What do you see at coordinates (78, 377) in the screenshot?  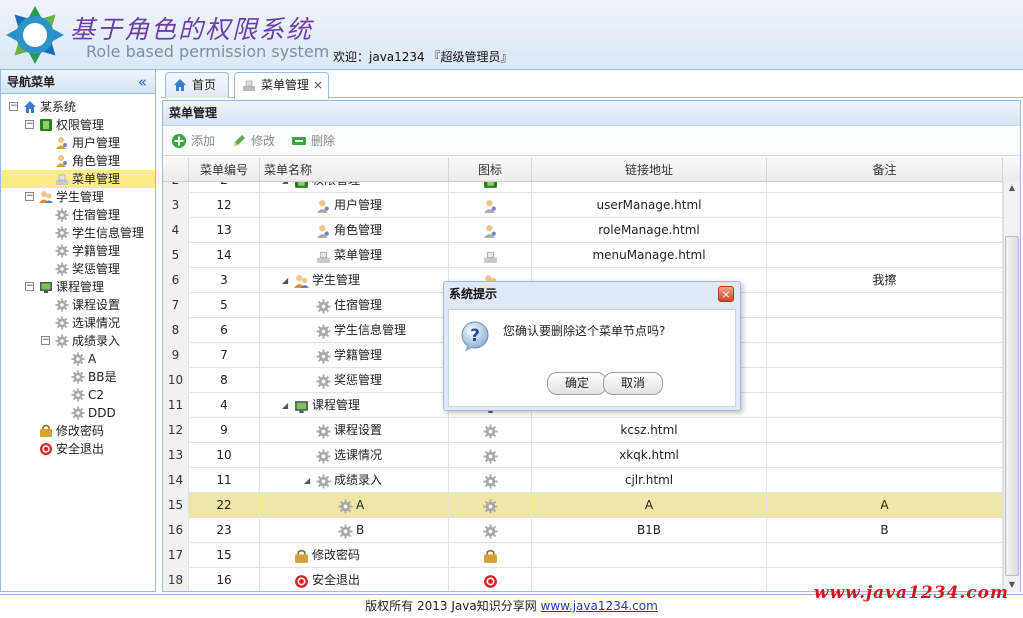 I see `nav-tree-node: BB是` at bounding box center [78, 377].